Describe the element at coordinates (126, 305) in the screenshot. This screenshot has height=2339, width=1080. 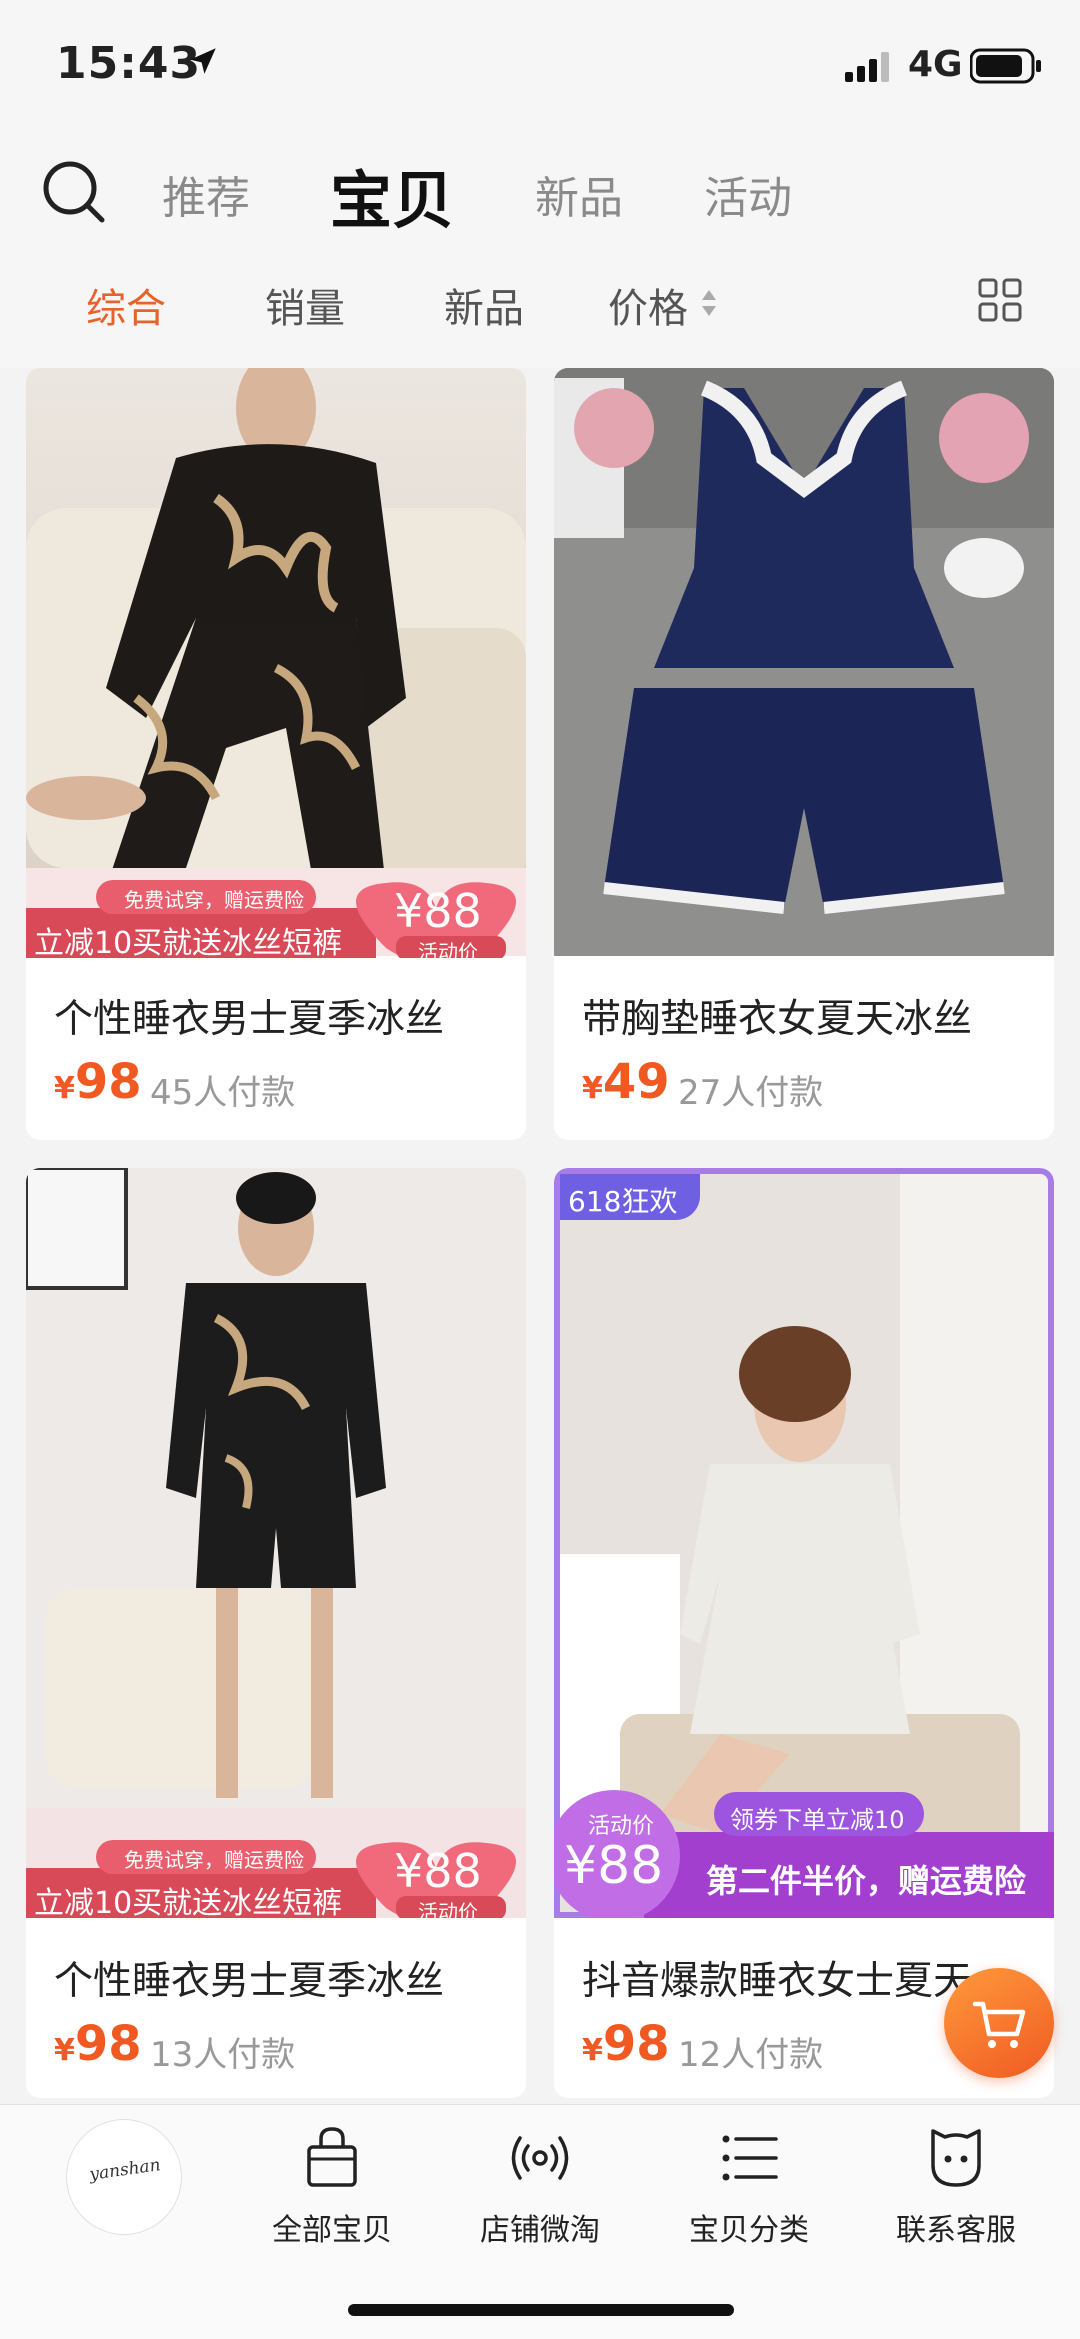
I see `sort-comprehensive: 综合` at that location.